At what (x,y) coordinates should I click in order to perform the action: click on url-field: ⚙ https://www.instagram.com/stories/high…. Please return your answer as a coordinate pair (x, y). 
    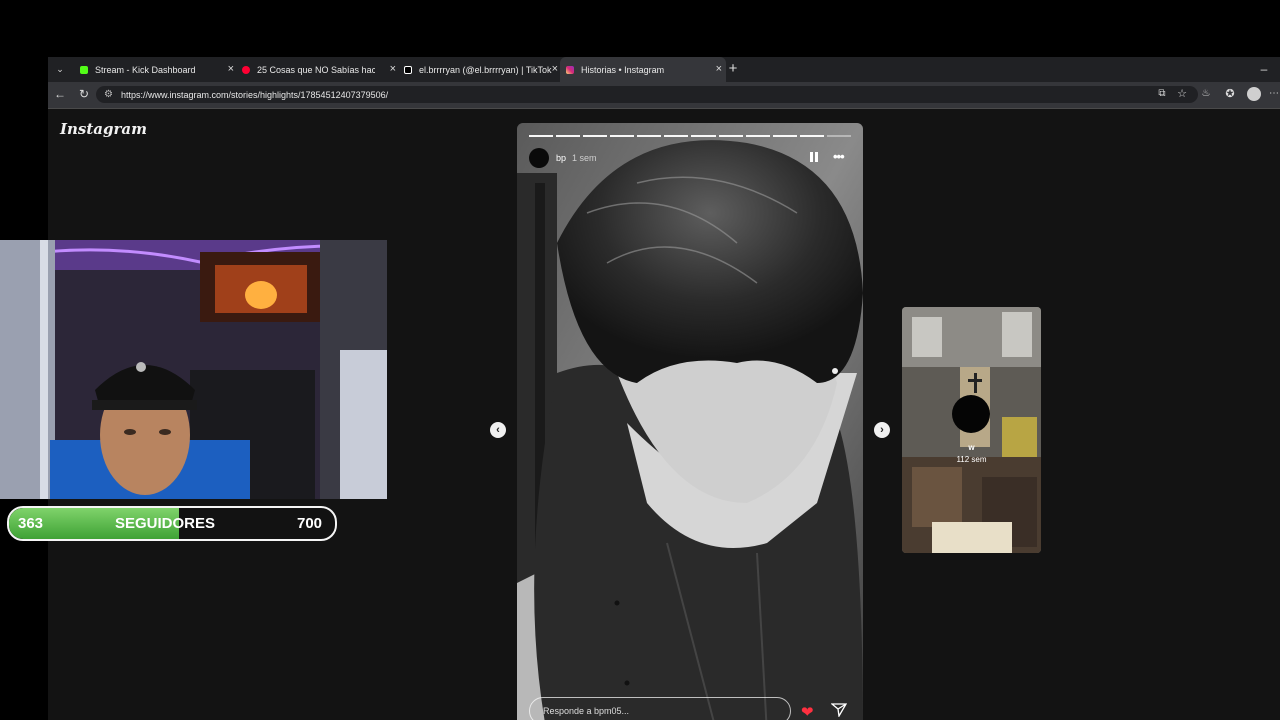
    Looking at the image, I should click on (647, 94).